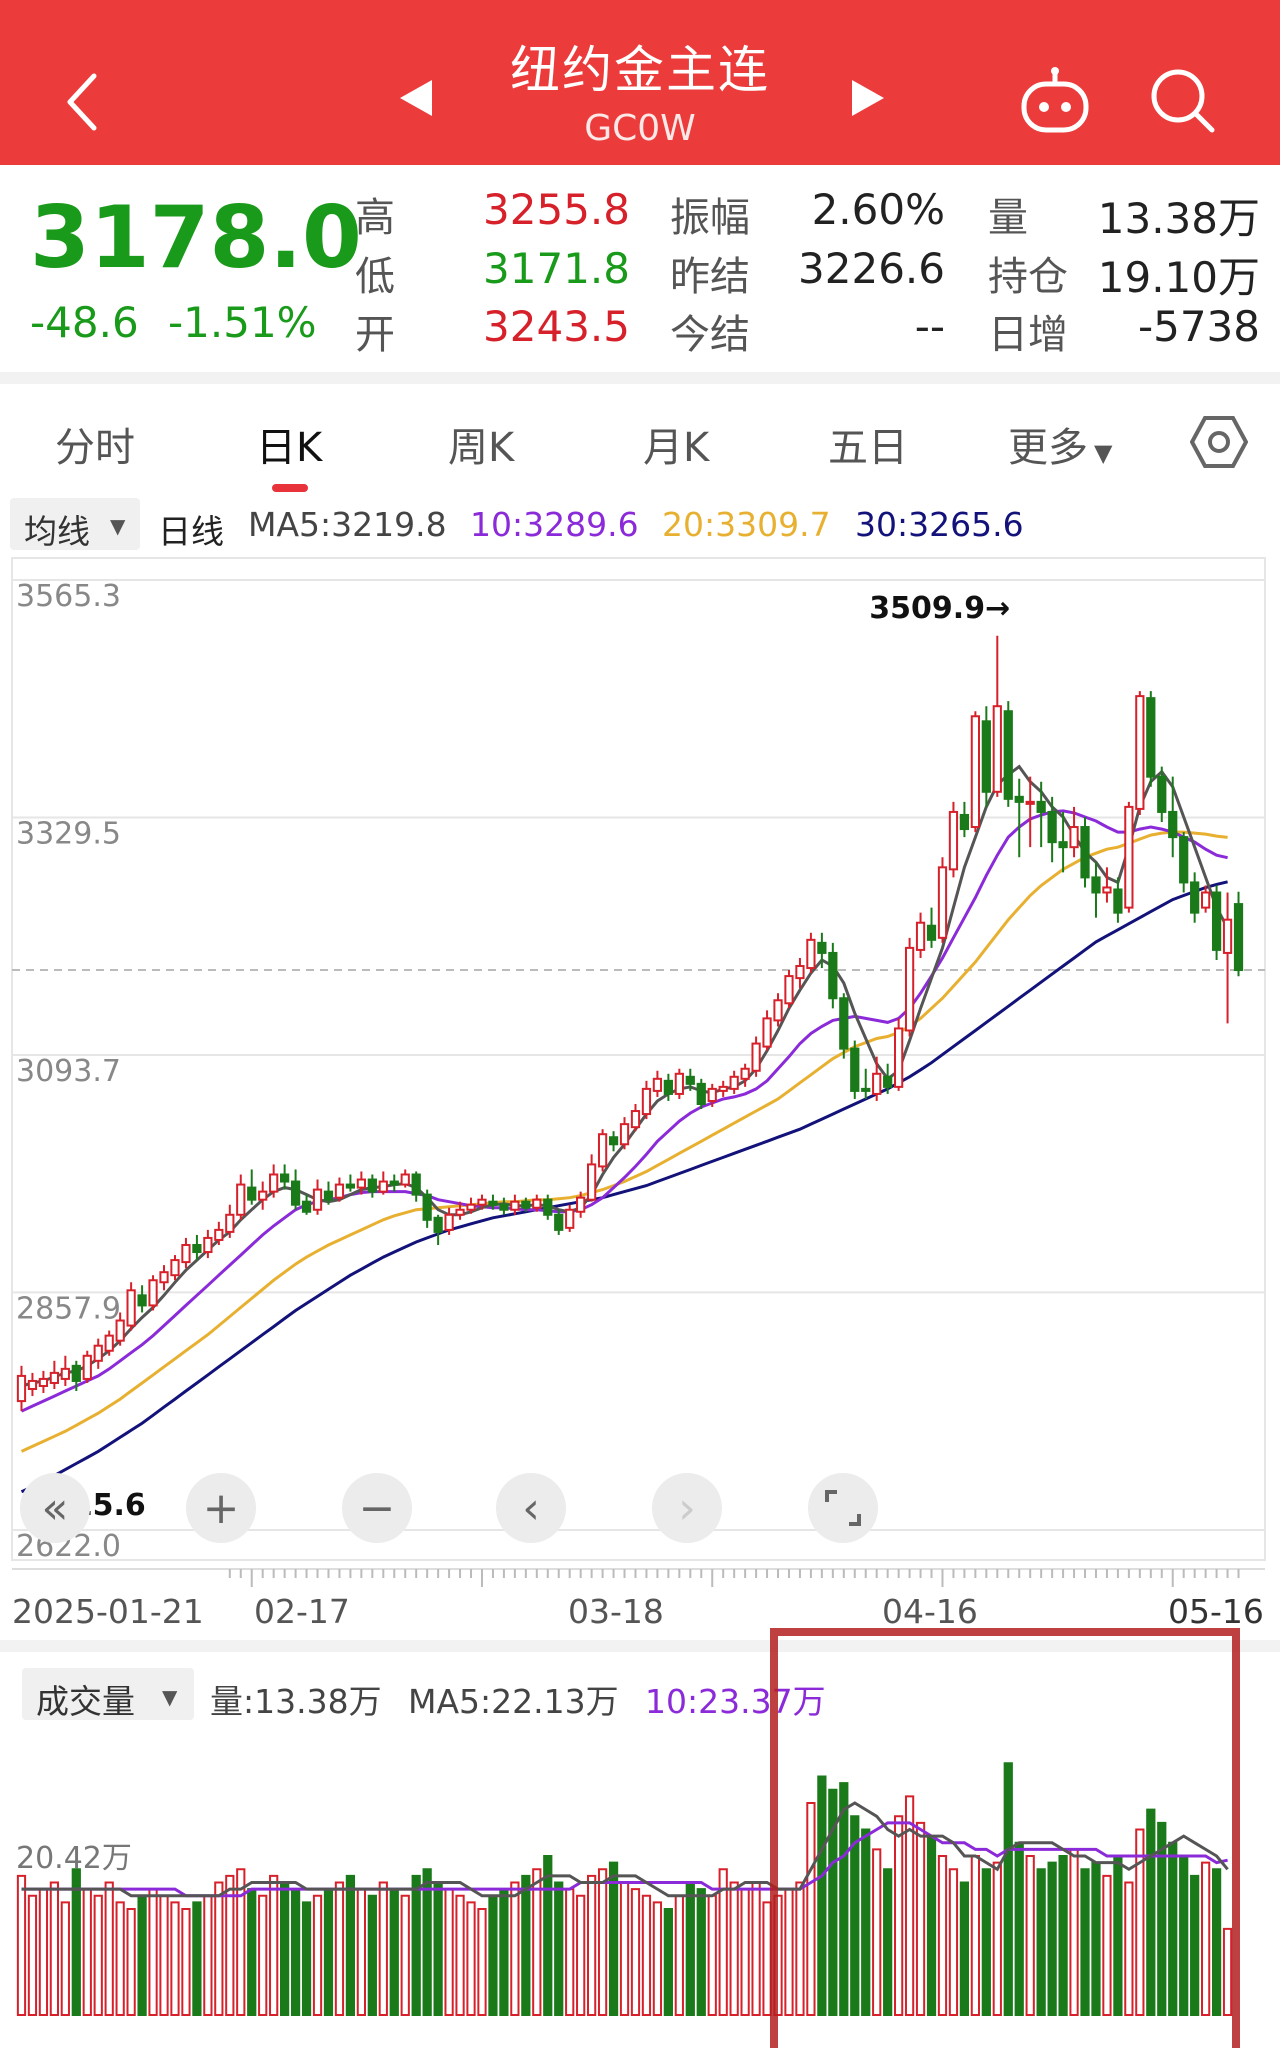 The height and width of the screenshot is (2050, 1280). I want to click on right-icon: ›, so click(687, 1508).